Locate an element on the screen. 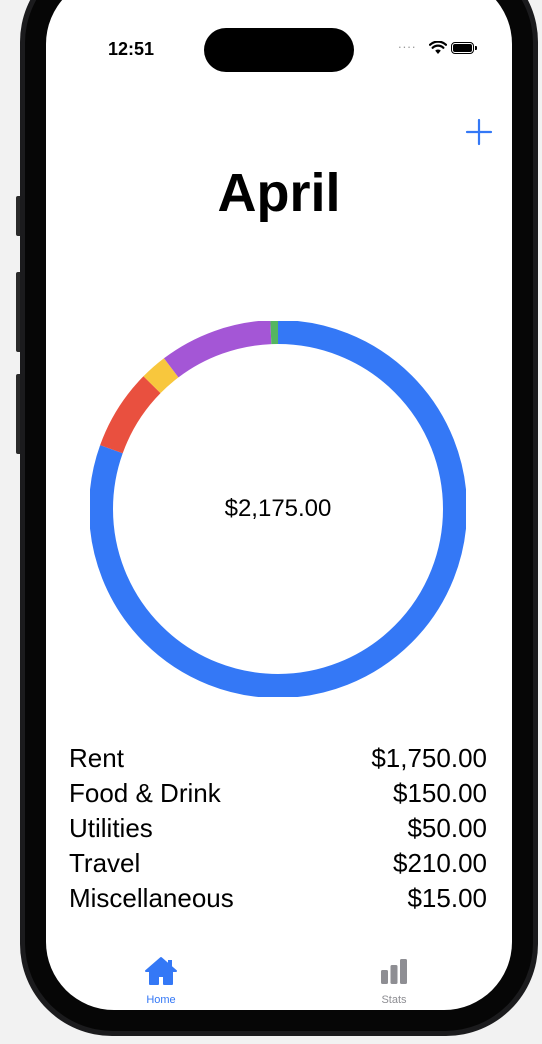 This screenshot has height=1044, width=542. category-amount: $50.00 is located at coordinates (447, 828).